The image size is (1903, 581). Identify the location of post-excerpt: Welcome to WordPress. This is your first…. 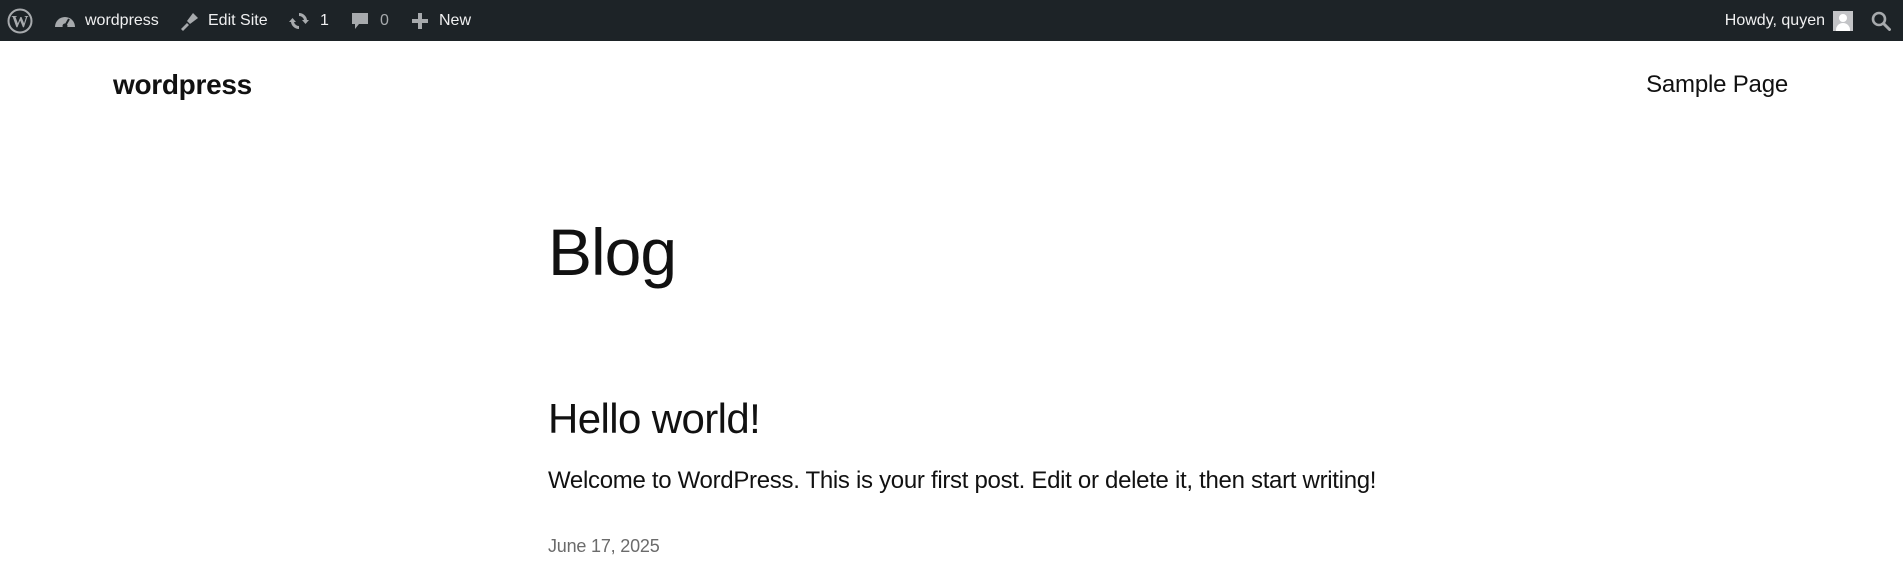
(962, 480).